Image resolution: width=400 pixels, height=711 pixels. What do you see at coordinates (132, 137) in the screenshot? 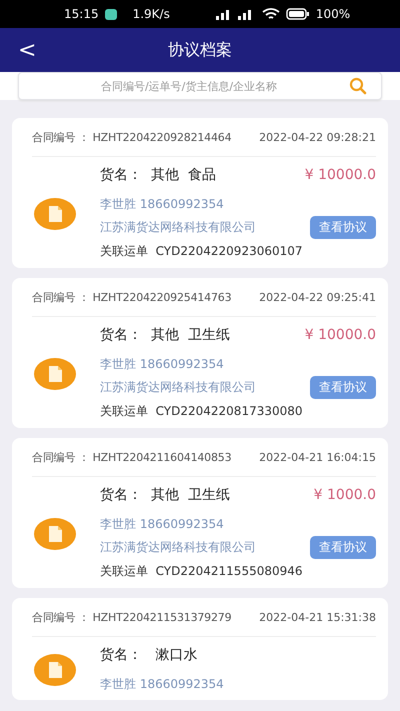
I see `contract-number: 合同编号 ： HZHT2204220928214464` at bounding box center [132, 137].